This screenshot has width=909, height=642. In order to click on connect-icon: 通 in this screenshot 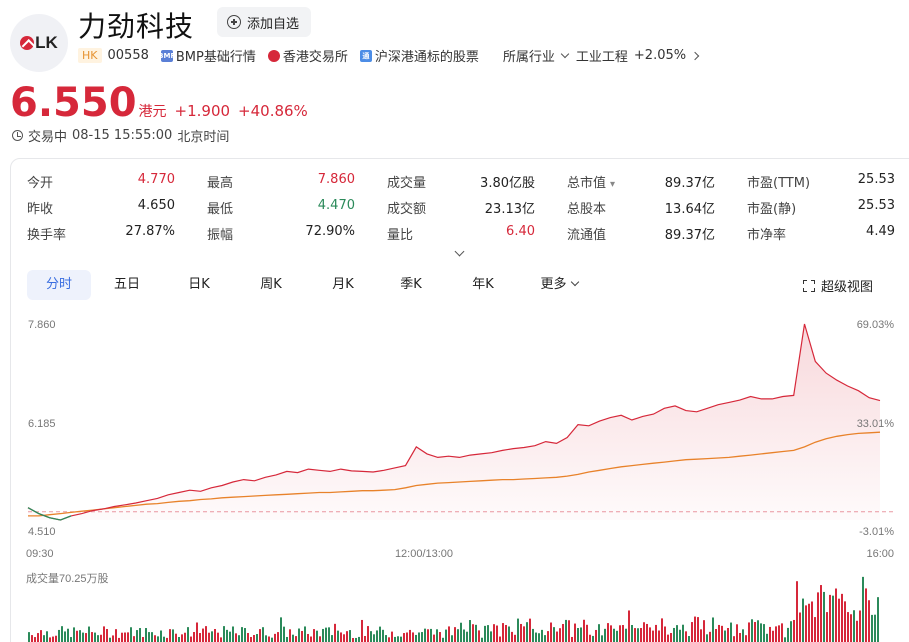, I will do `click(365, 55)`.